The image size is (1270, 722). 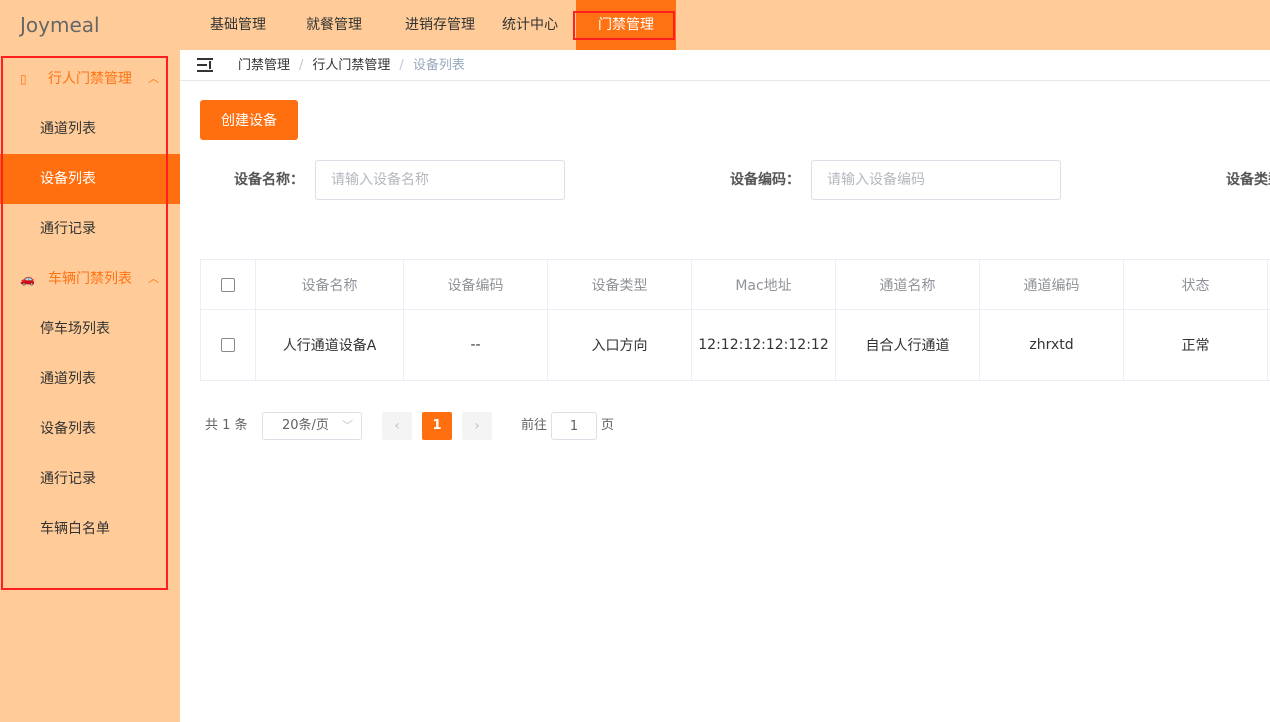 I want to click on table-cell: 人行通道设备A, so click(x=330, y=345).